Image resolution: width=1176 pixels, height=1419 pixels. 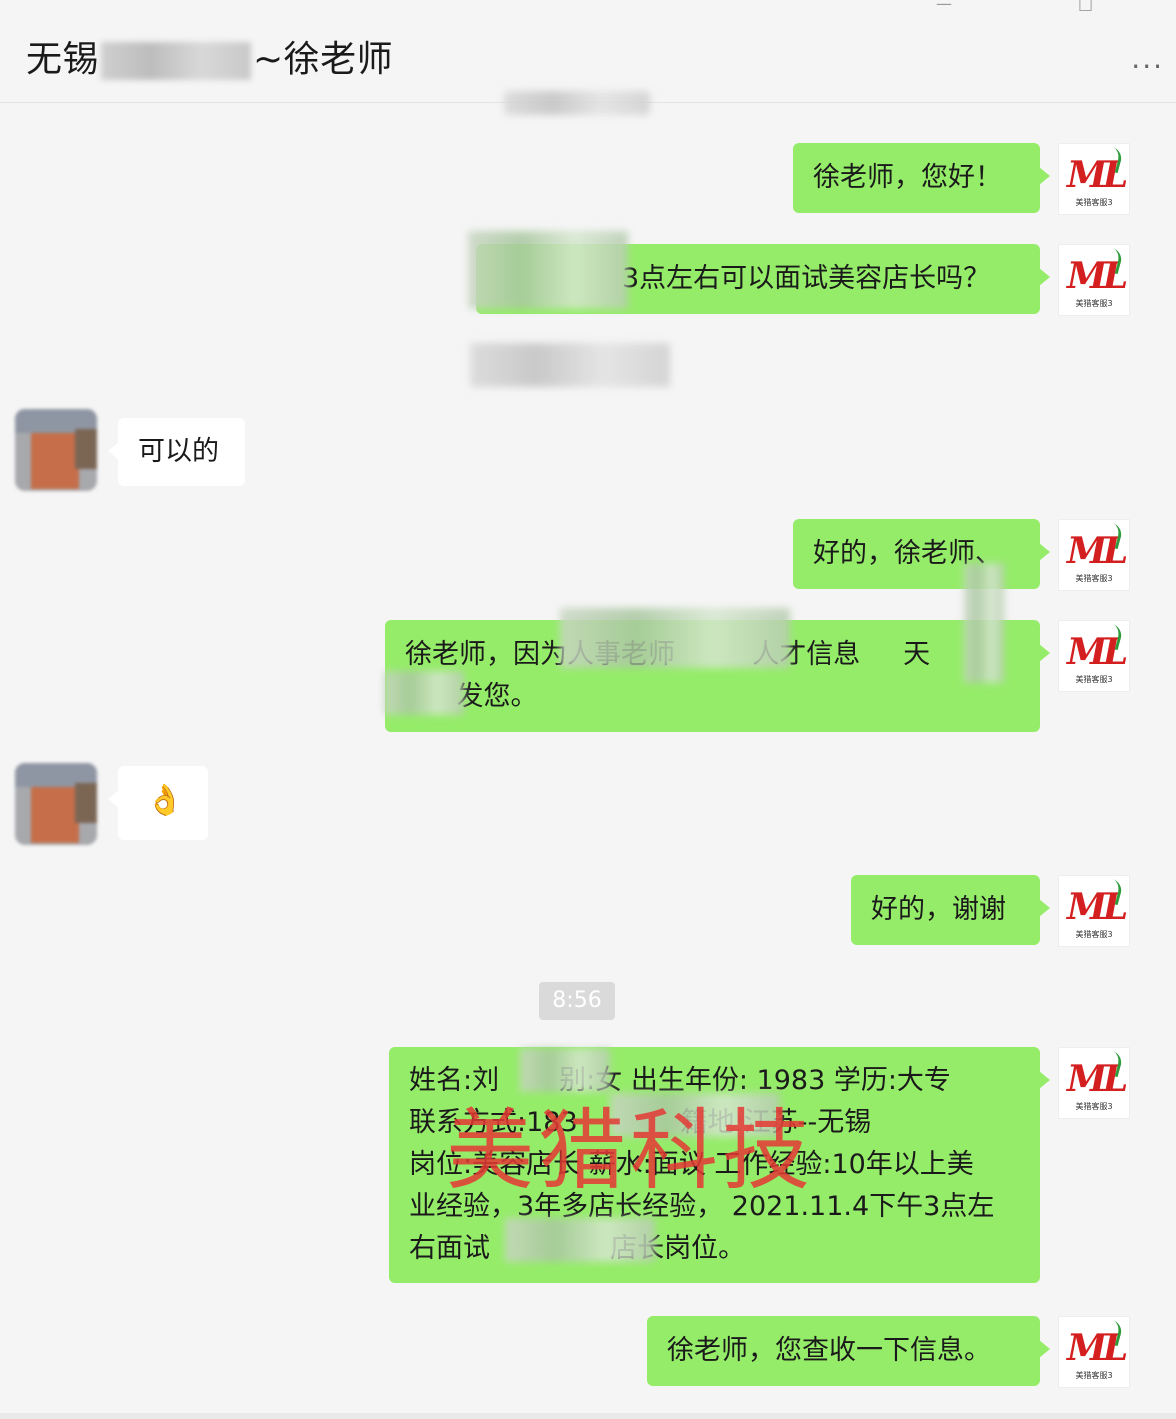 What do you see at coordinates (1147, 66) in the screenshot?
I see `more-options-icon: ···` at bounding box center [1147, 66].